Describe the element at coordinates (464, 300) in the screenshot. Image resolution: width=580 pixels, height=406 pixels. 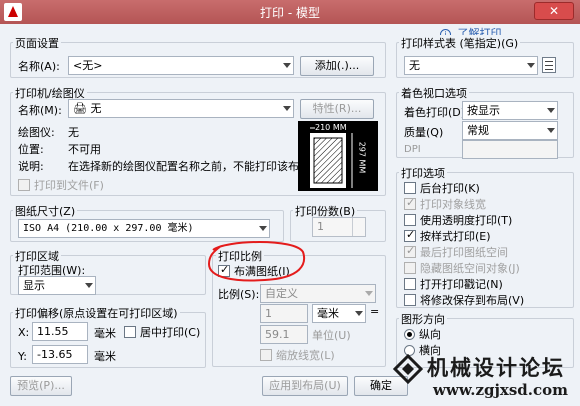
I see `save-changes-to-layout-checkbox: 将修改保存到布局(V)` at that location.